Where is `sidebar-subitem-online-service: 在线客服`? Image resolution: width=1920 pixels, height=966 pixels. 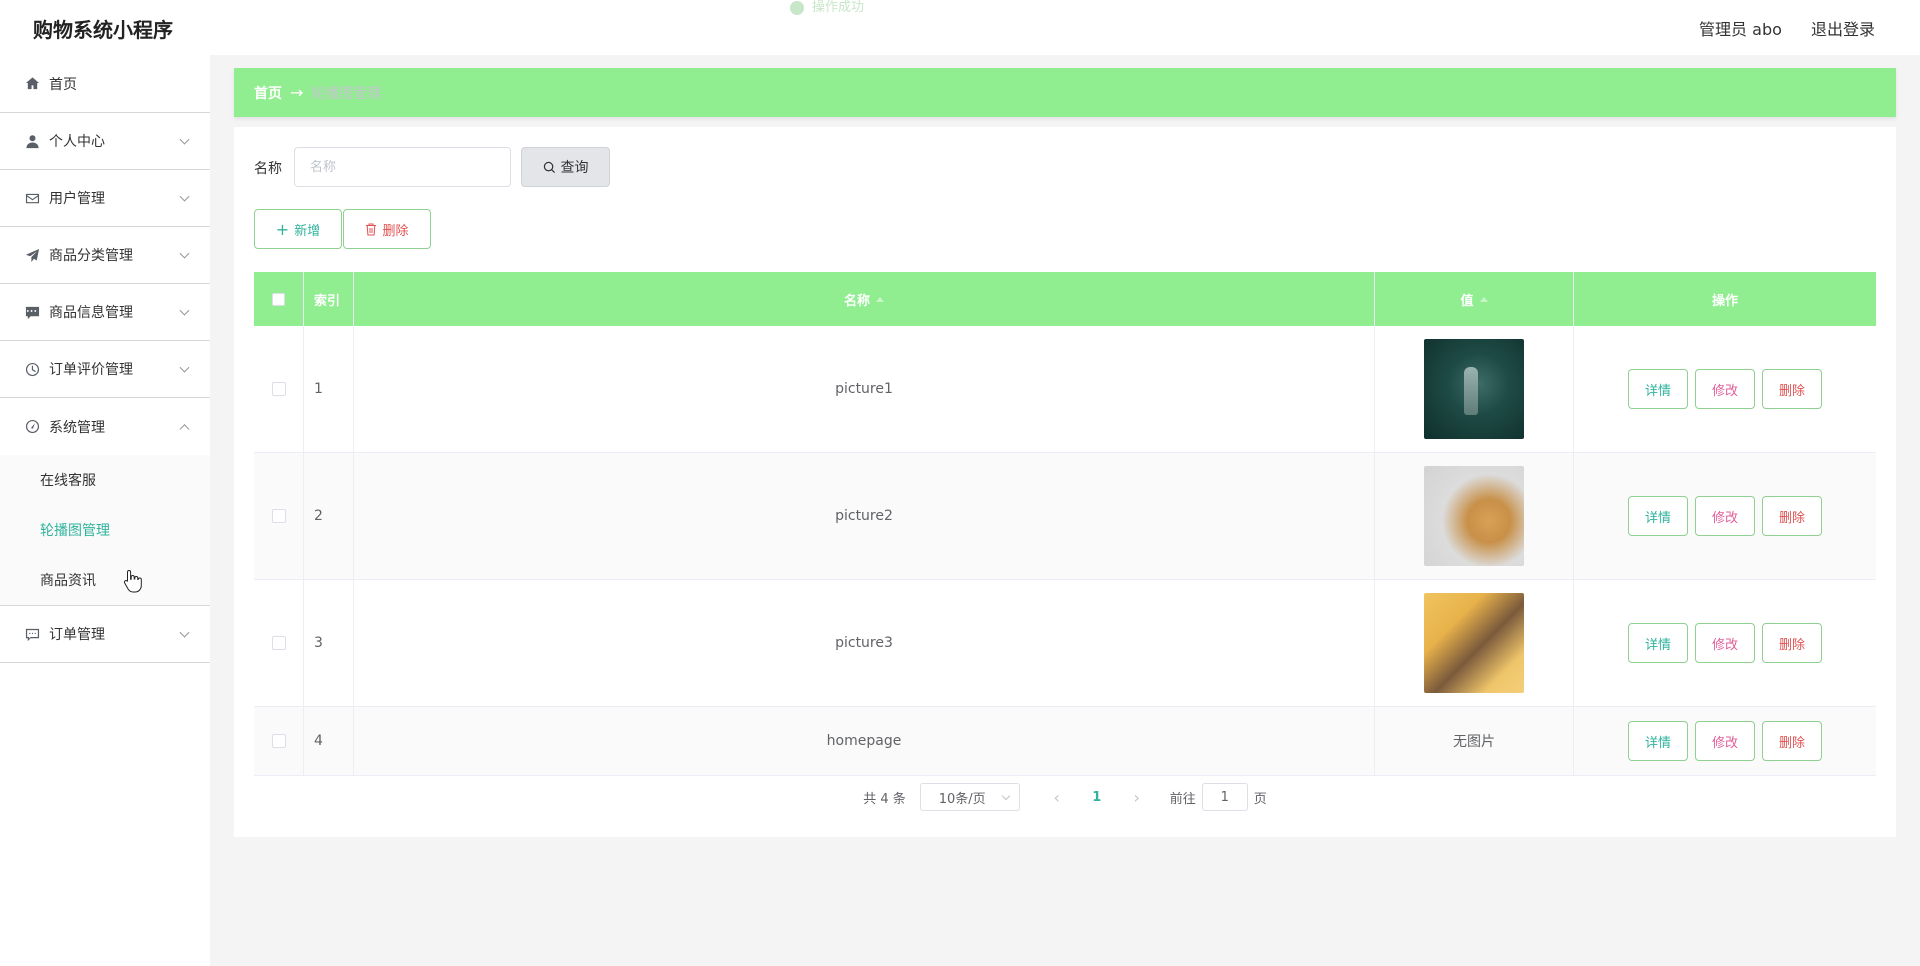 sidebar-subitem-online-service: 在线客服 is located at coordinates (105, 480).